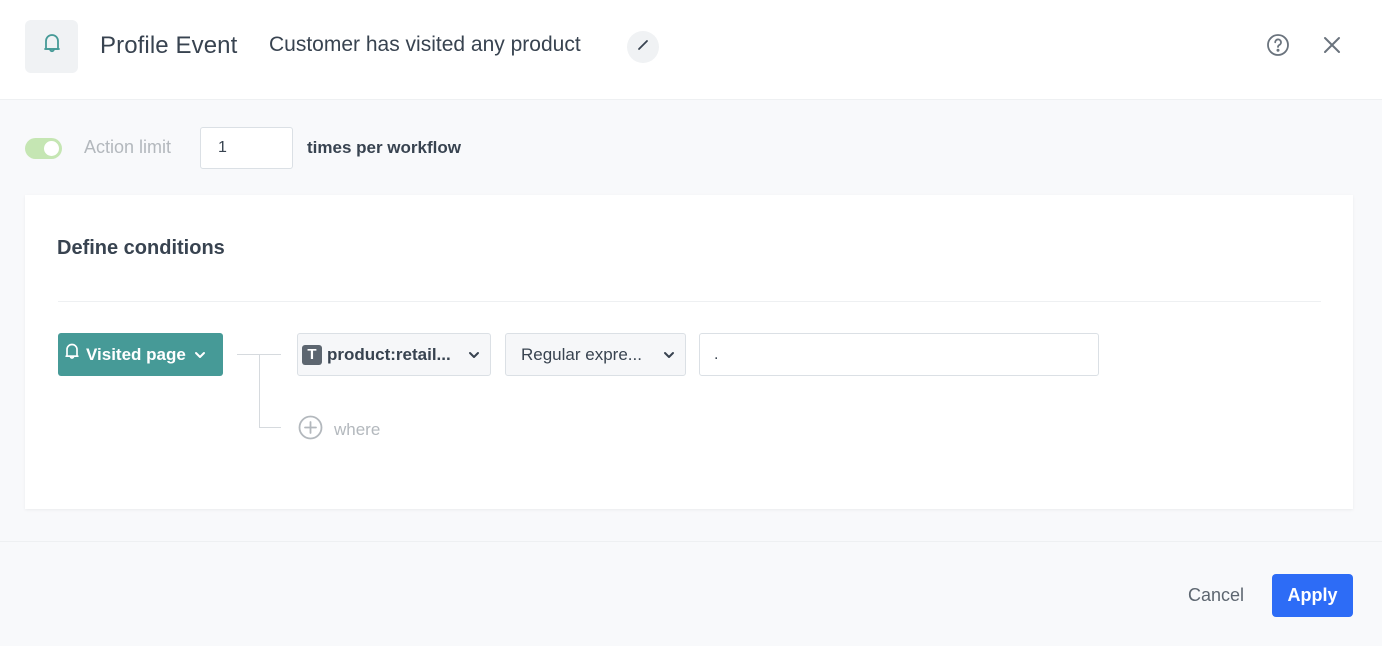  I want to click on event-selector-button: Visited page, so click(140, 354).